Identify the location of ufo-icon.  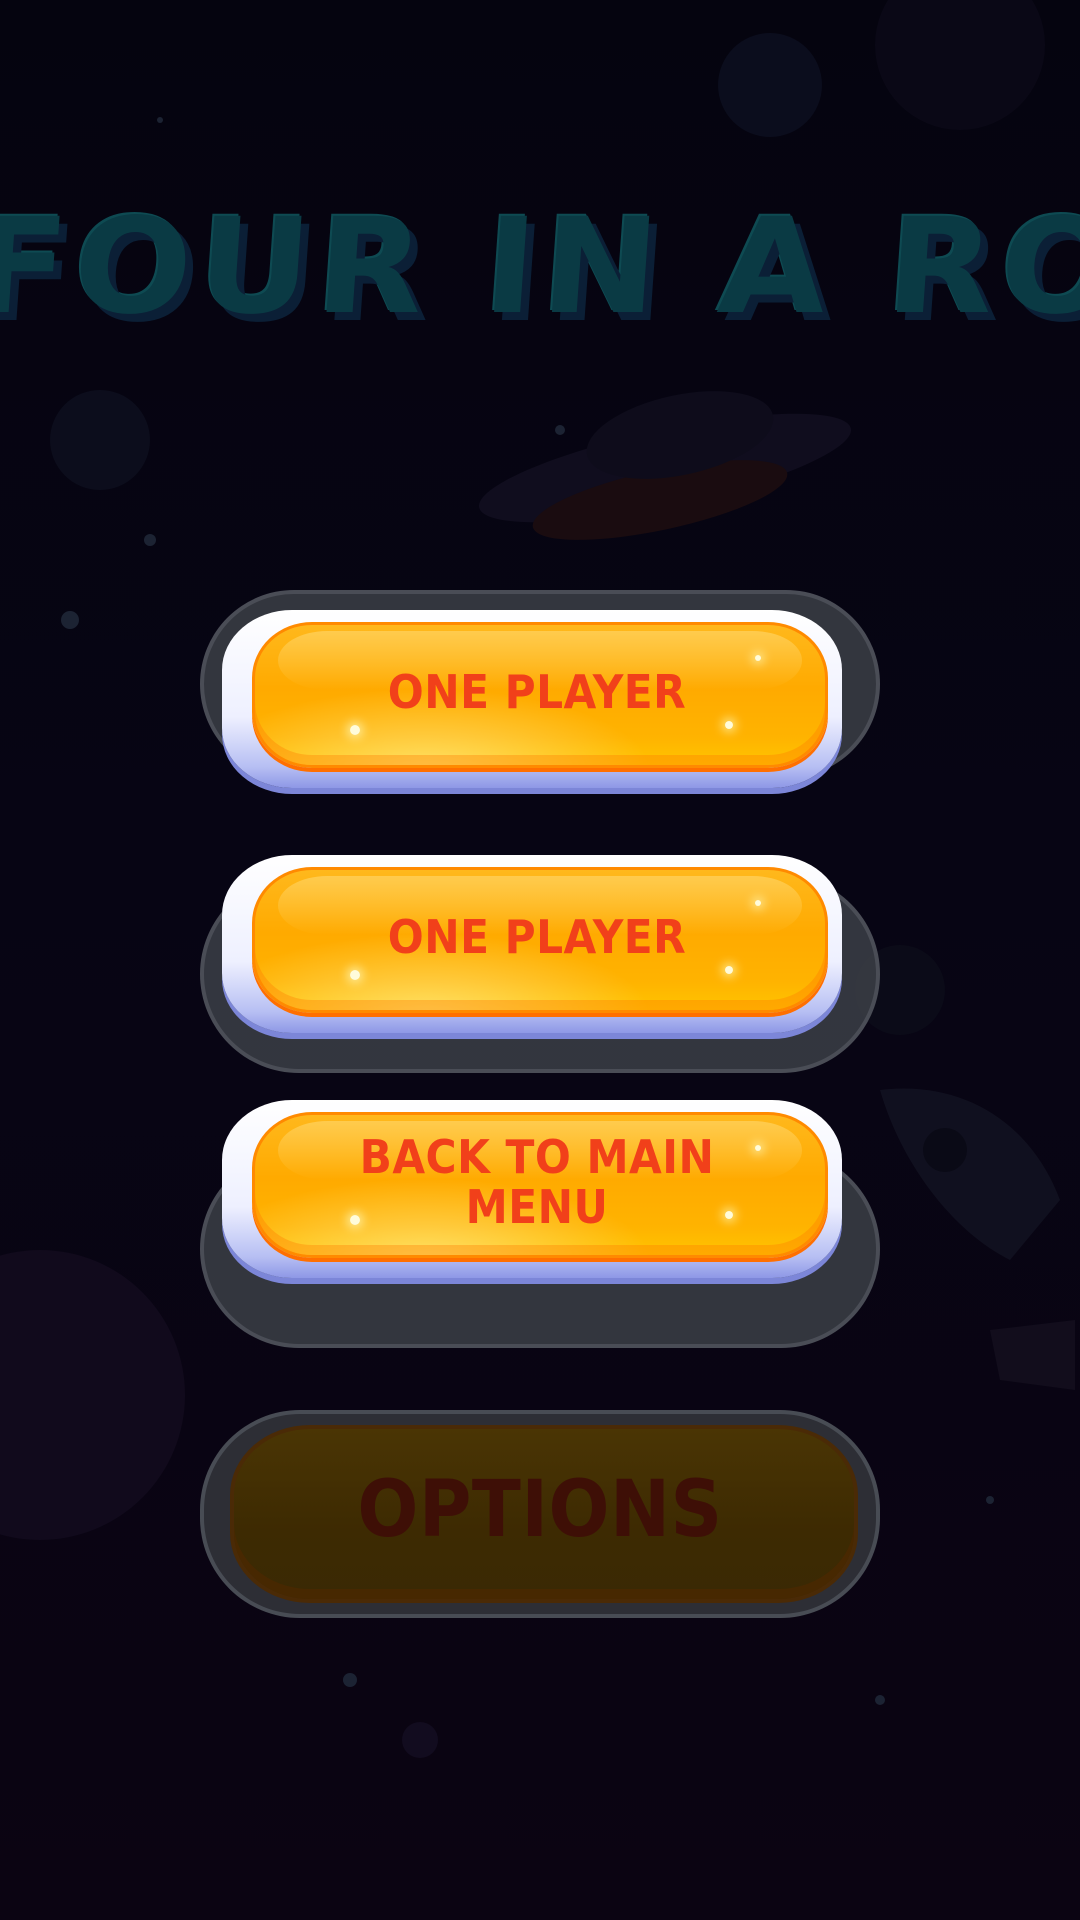
(665, 465).